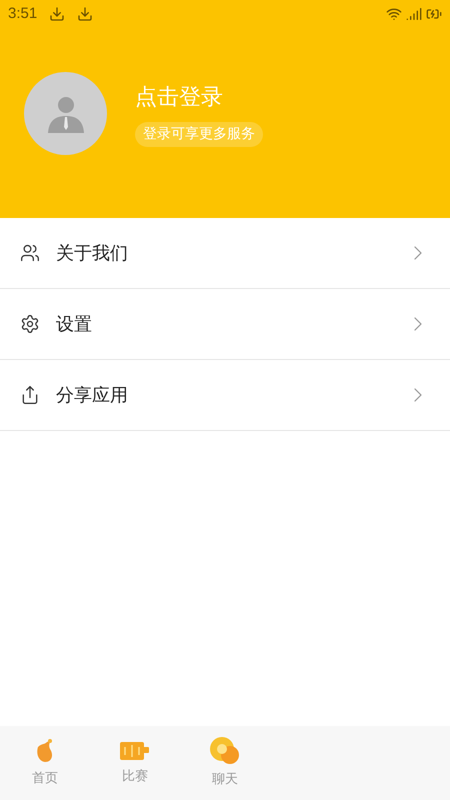 This screenshot has height=800, width=450. I want to click on settings-icon, so click(30, 324).